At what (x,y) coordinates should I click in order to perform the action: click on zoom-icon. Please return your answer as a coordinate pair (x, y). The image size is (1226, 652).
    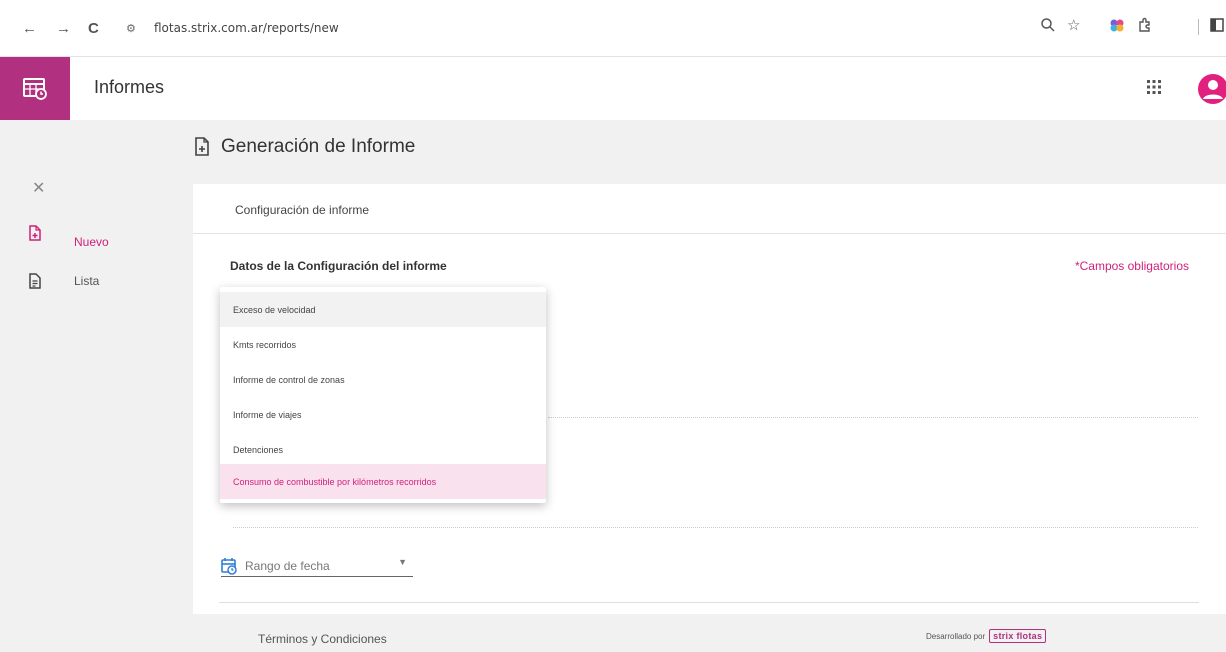
    Looking at the image, I should click on (1048, 27).